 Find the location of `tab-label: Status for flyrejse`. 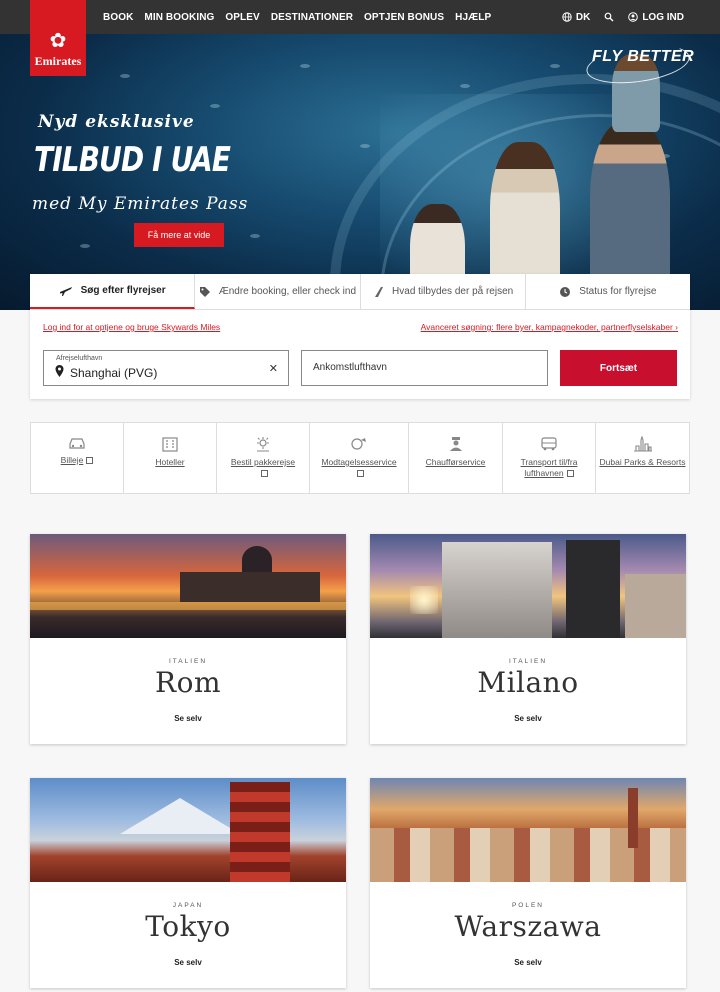

tab-label: Status for flyrejse is located at coordinates (618, 291).